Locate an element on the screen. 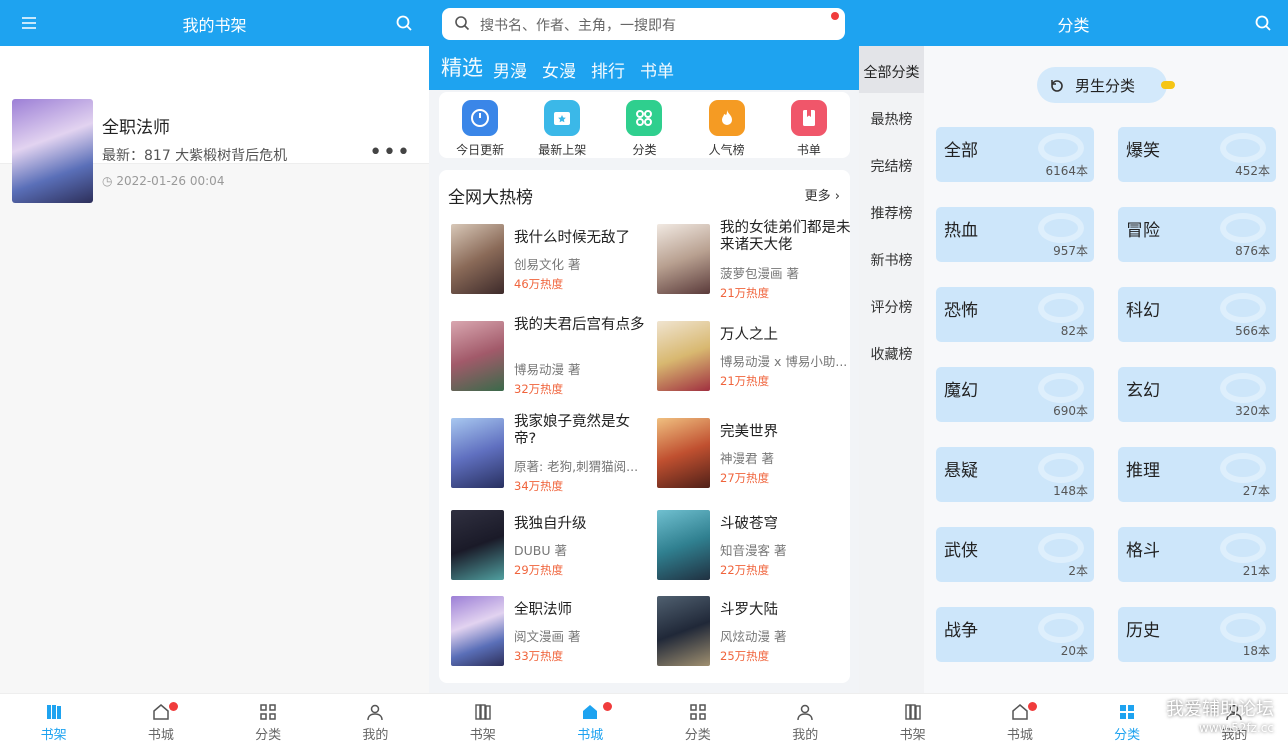 The height and width of the screenshot is (743, 1288). category-icon is located at coordinates (644, 118).